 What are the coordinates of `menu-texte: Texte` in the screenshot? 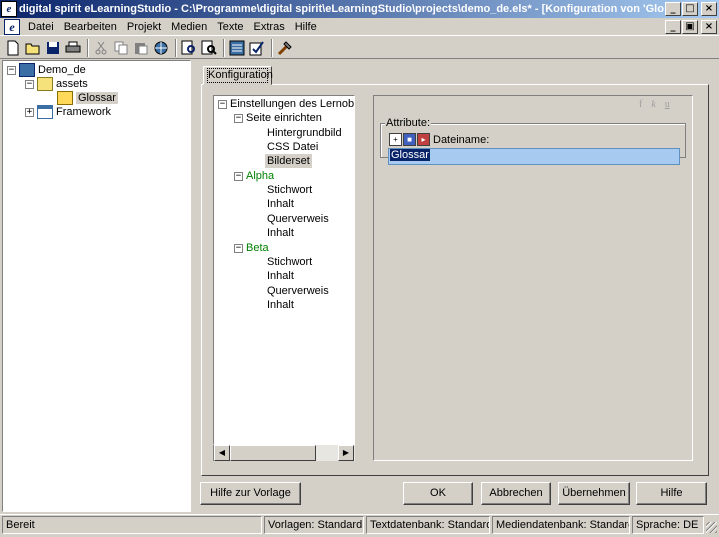 It's located at (230, 27).